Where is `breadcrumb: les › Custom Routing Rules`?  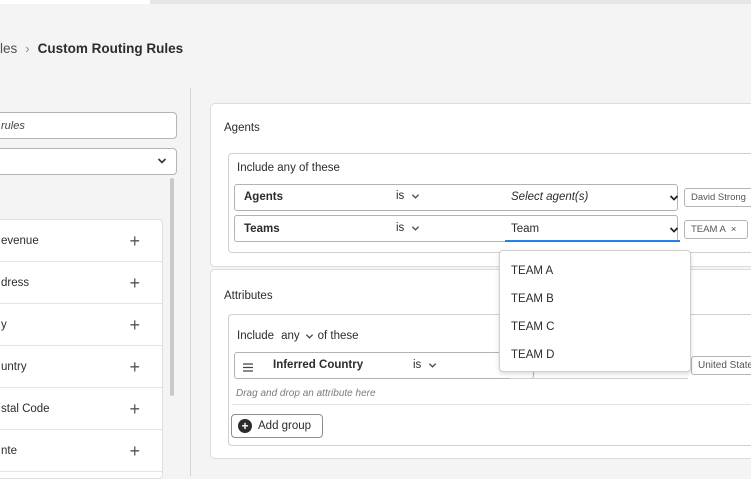
breadcrumb: les › Custom Routing Rules is located at coordinates (91, 48).